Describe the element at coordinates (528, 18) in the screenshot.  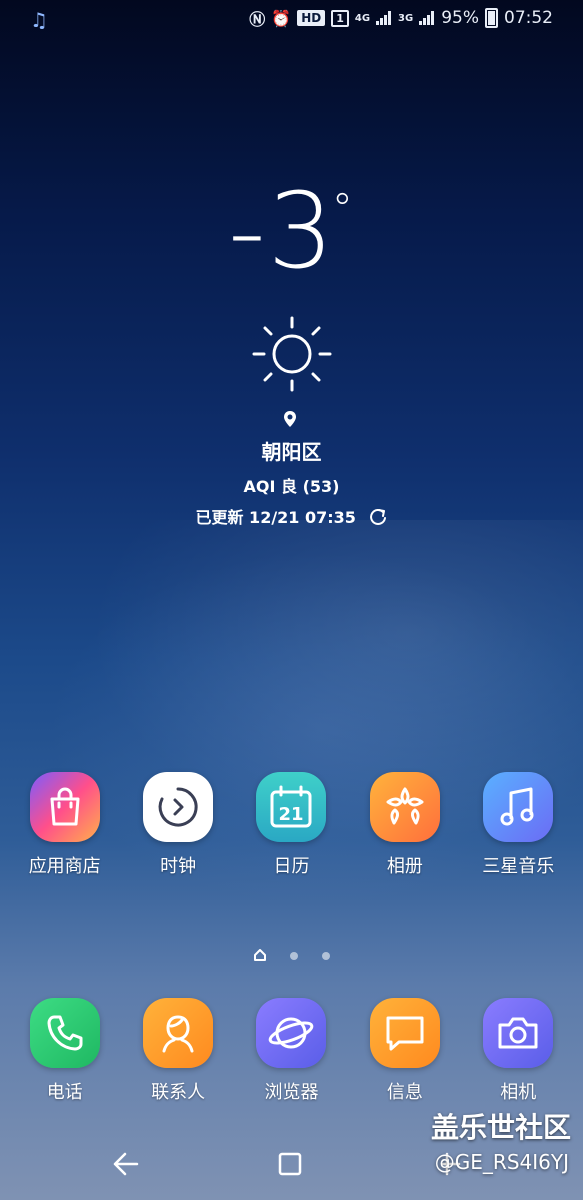
I see `clock-time: 07:52` at that location.